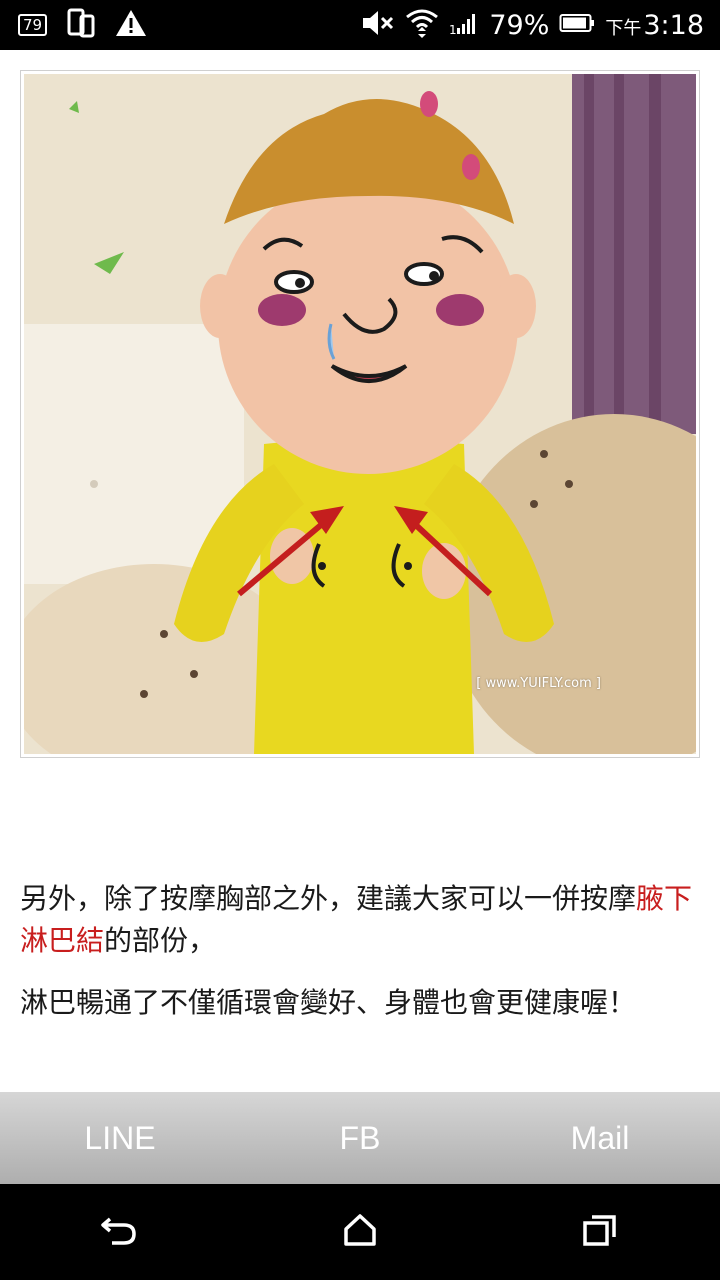 The image size is (720, 1280). What do you see at coordinates (600, 1138) in the screenshot?
I see `share-mail-button: Mail` at bounding box center [600, 1138].